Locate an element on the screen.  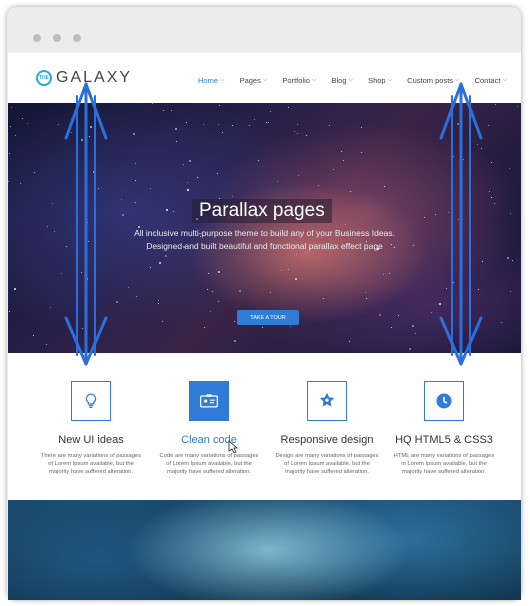
feature-title: Clean code is located at coordinates (209, 440).